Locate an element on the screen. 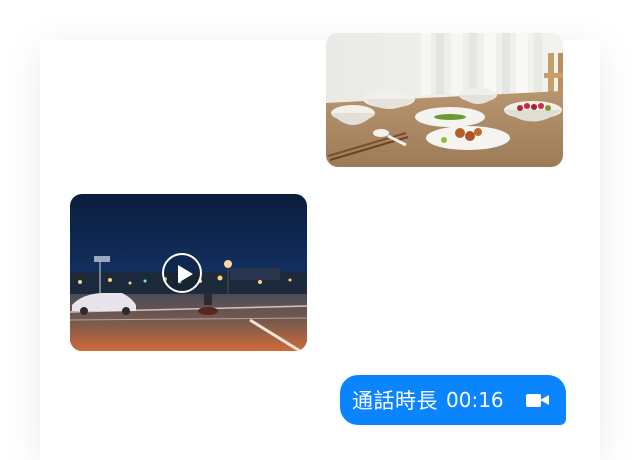  call-duration-label: 通話時長 is located at coordinates (395, 401).